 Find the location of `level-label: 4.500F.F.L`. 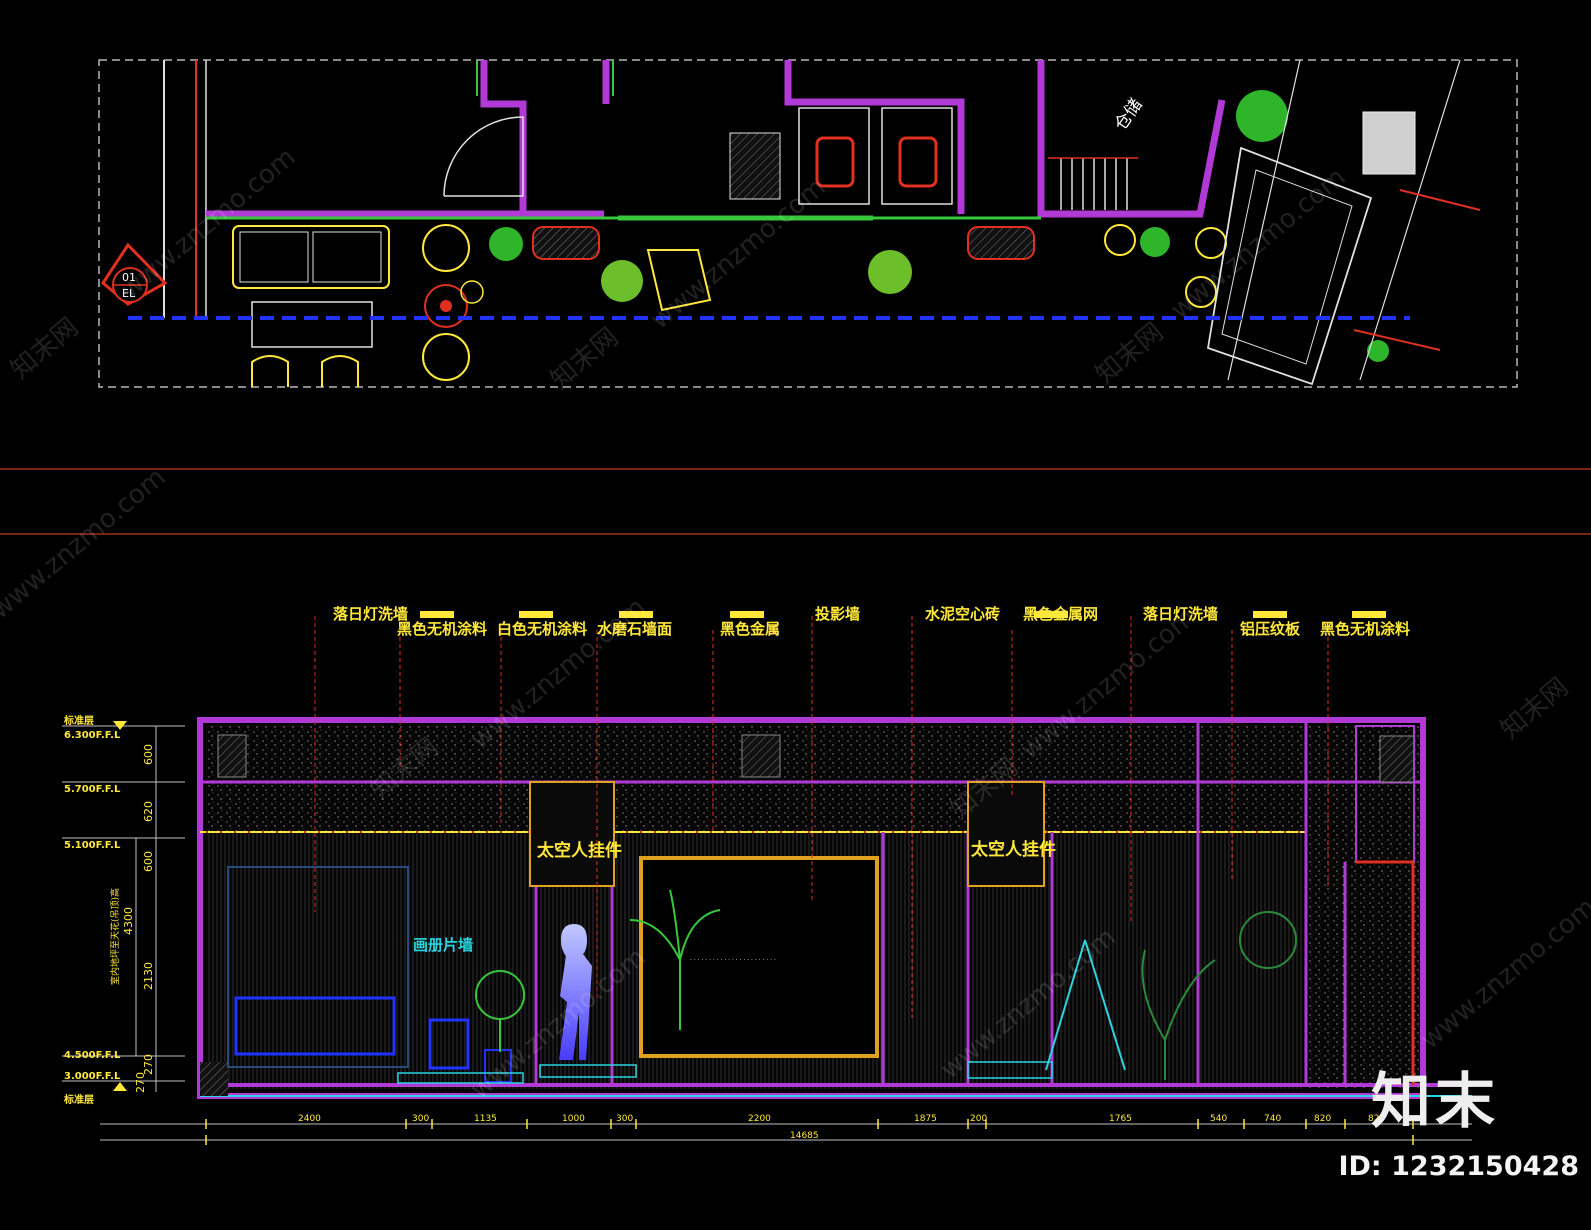

level-label: 4.500F.F.L is located at coordinates (92, 1055).